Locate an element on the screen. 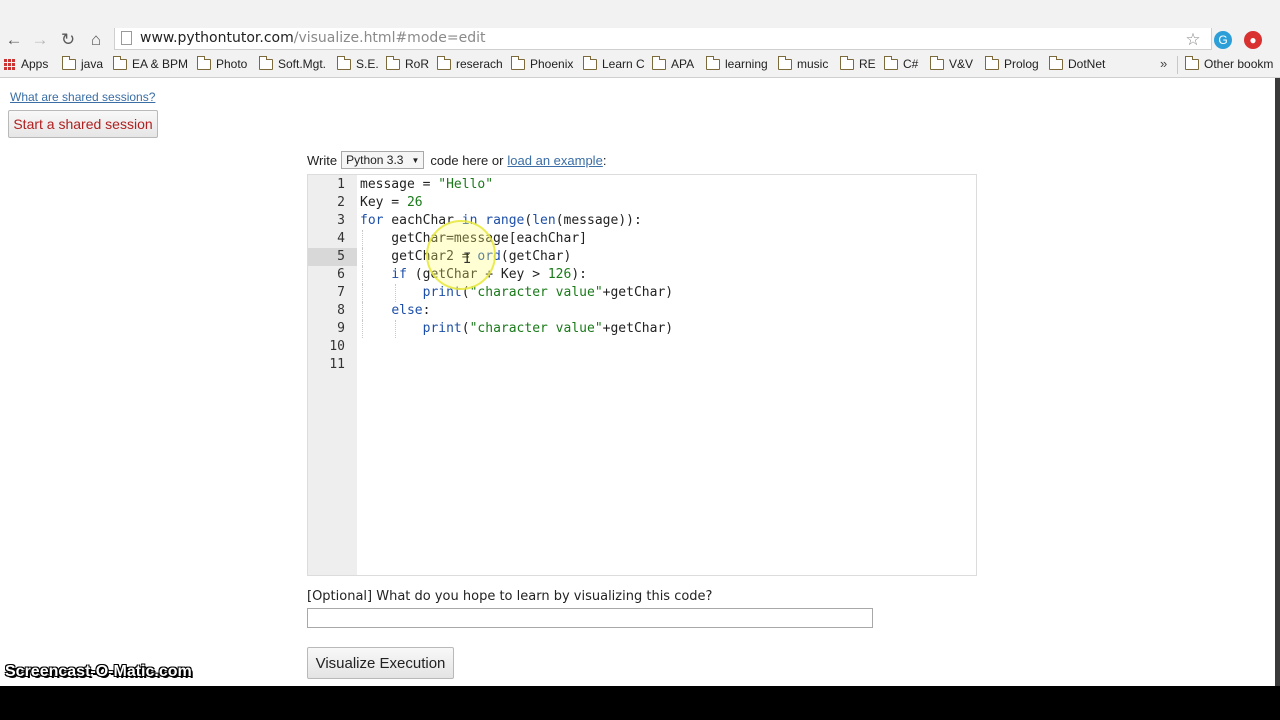 Image resolution: width=1280 pixels, height=720 pixels. back-icon: ← is located at coordinates (14, 40).